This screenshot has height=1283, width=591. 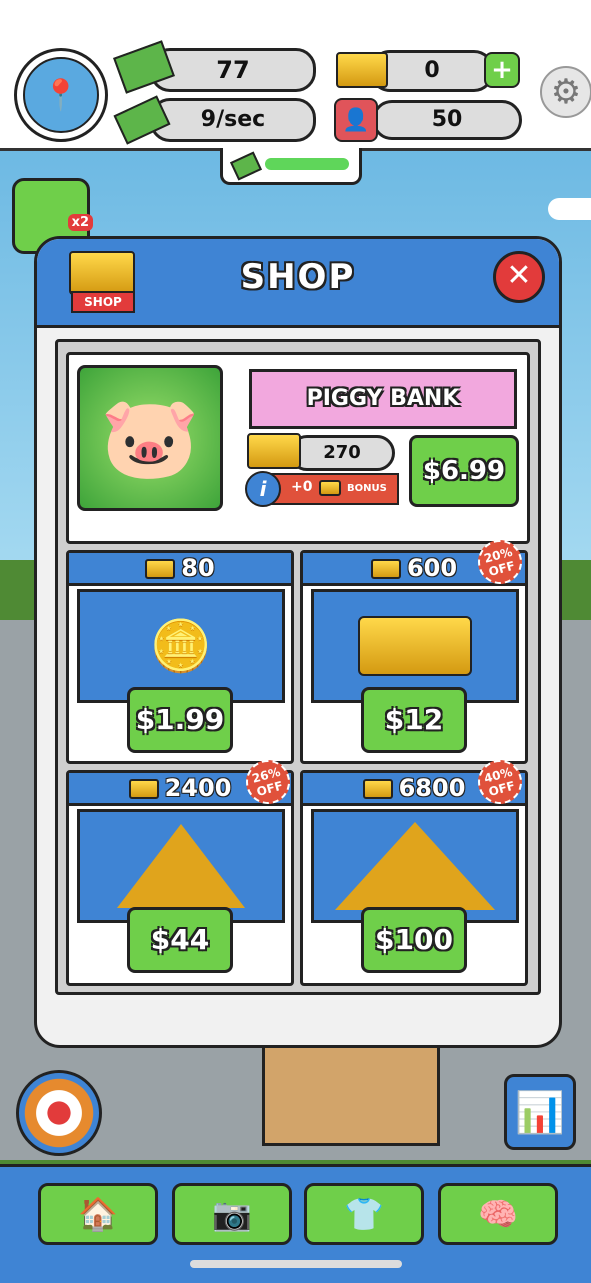 I want to click on bonus-text: +0, so click(x=302, y=487).